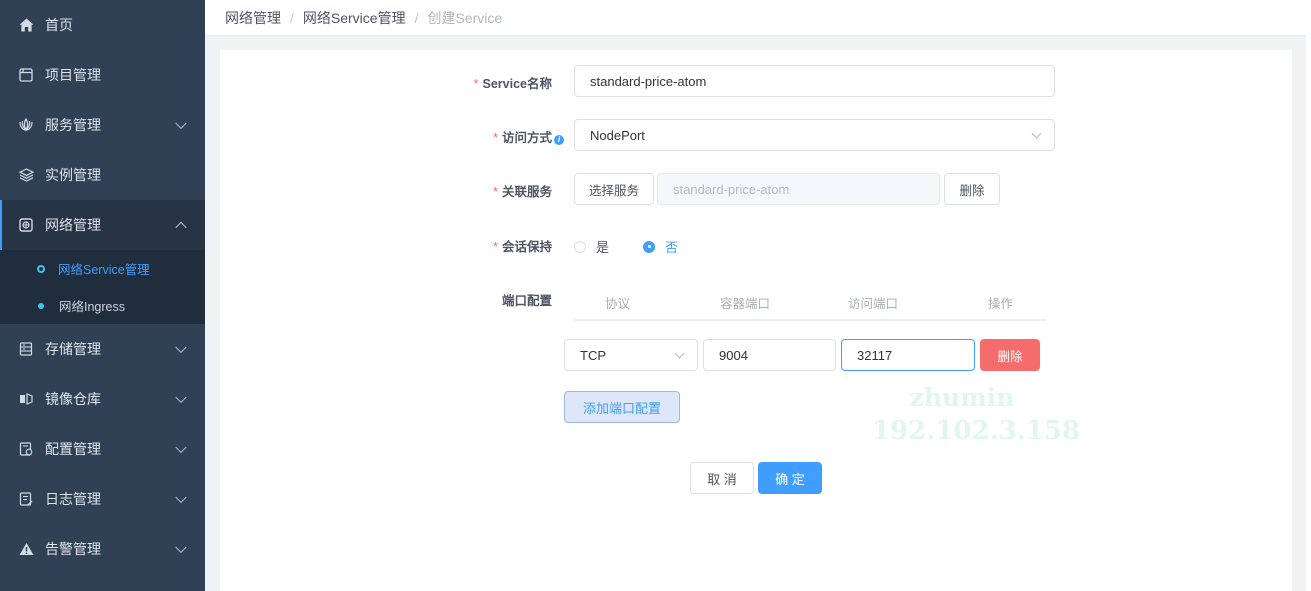 The width and height of the screenshot is (1311, 591). What do you see at coordinates (92, 307) in the screenshot?
I see `sidebar-subitem-label: 网络Ingress` at bounding box center [92, 307].